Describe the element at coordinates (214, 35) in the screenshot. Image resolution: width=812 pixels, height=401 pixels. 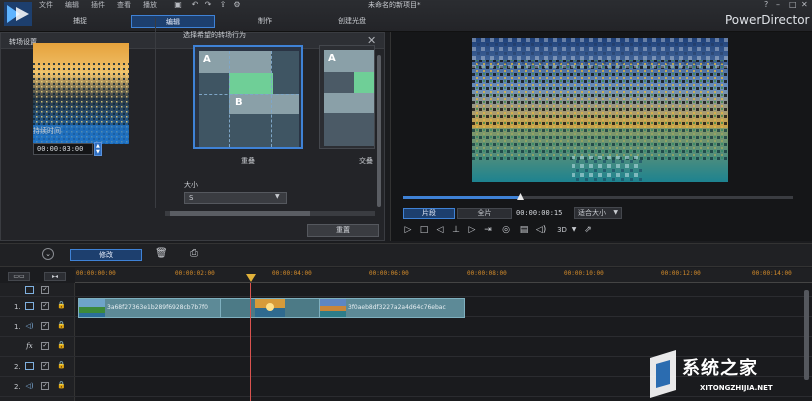
I see `behavior-label: 选择希望的转场行为` at that location.